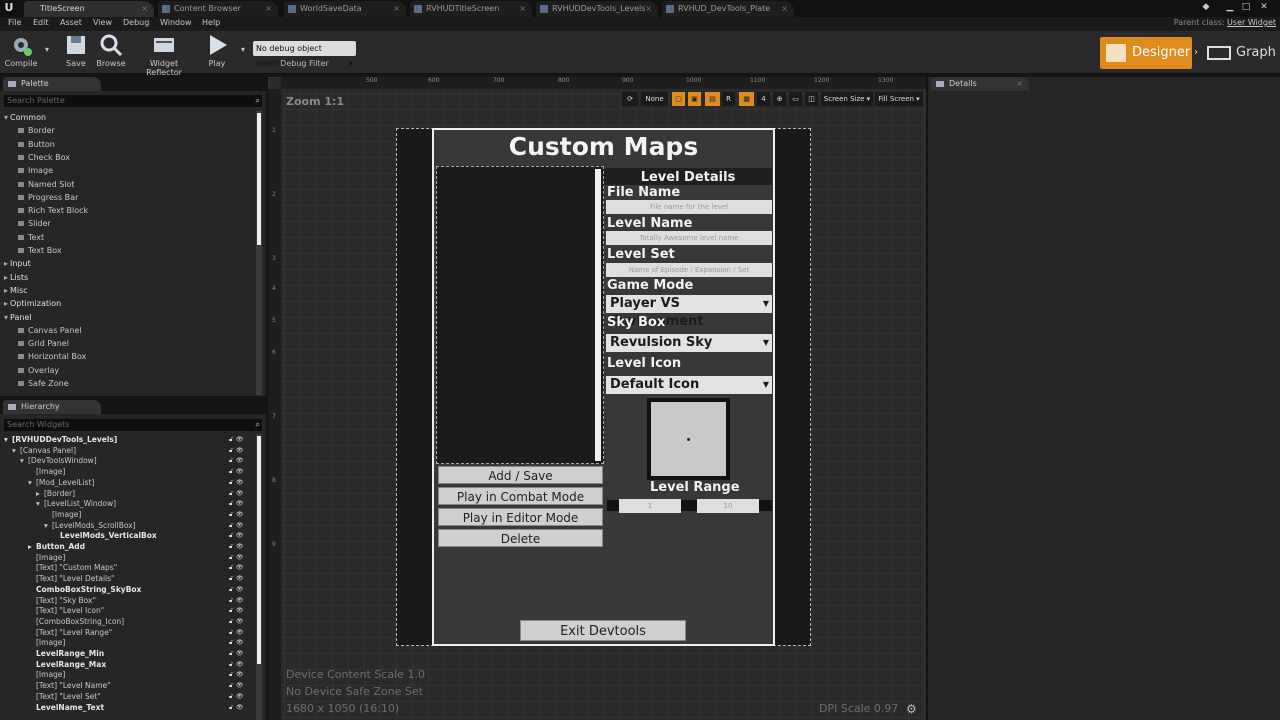 This screenshot has width=1280, height=720. Describe the element at coordinates (133, 425) in the screenshot. I see `hierarchy-search-input: Search Widgets ⌕` at that location.